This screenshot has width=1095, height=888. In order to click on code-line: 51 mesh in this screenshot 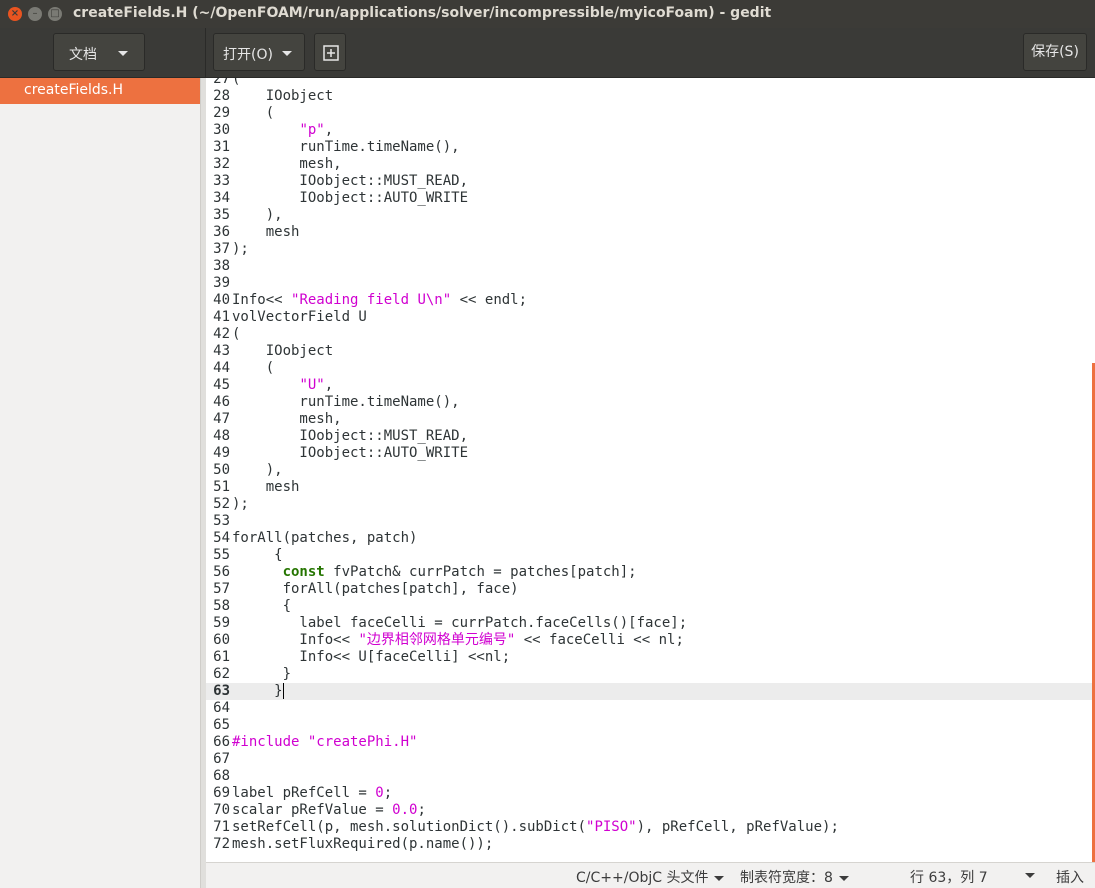, I will do `click(650, 487)`.